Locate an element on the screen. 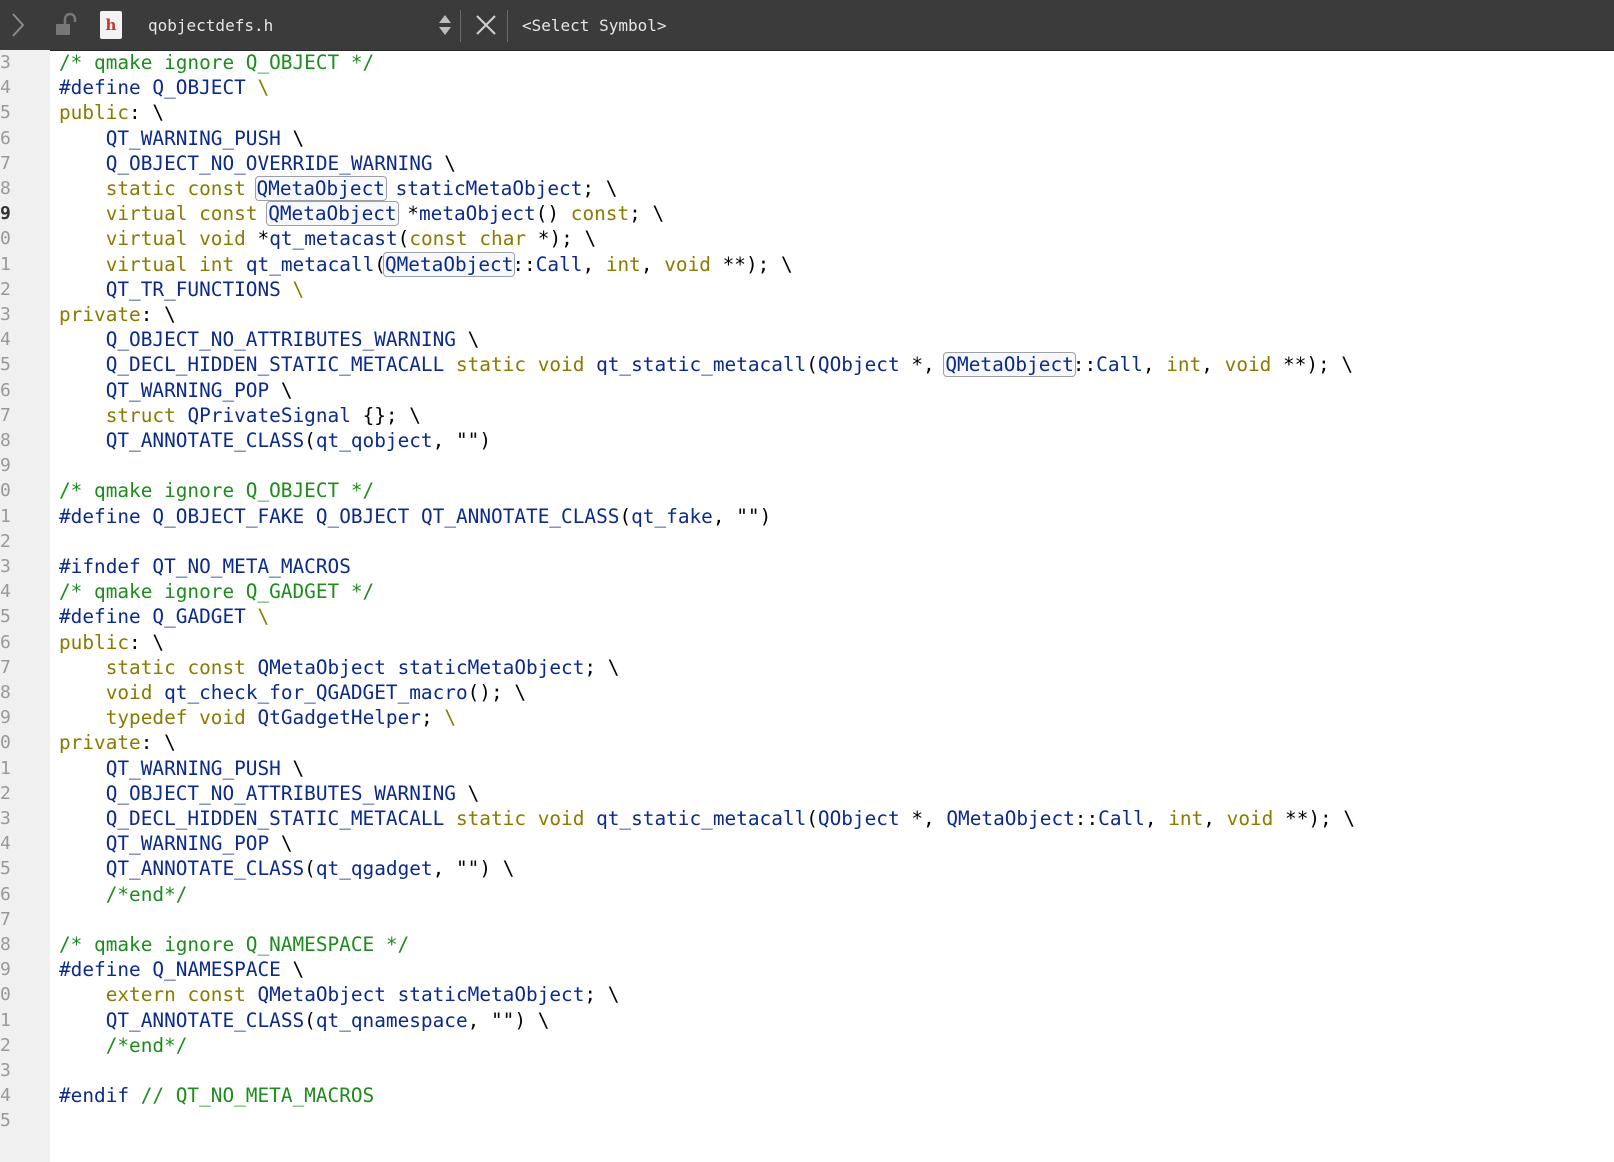 The height and width of the screenshot is (1162, 1614). code-line: 6 QT_WARNING_POP \ is located at coordinates (807, 391).